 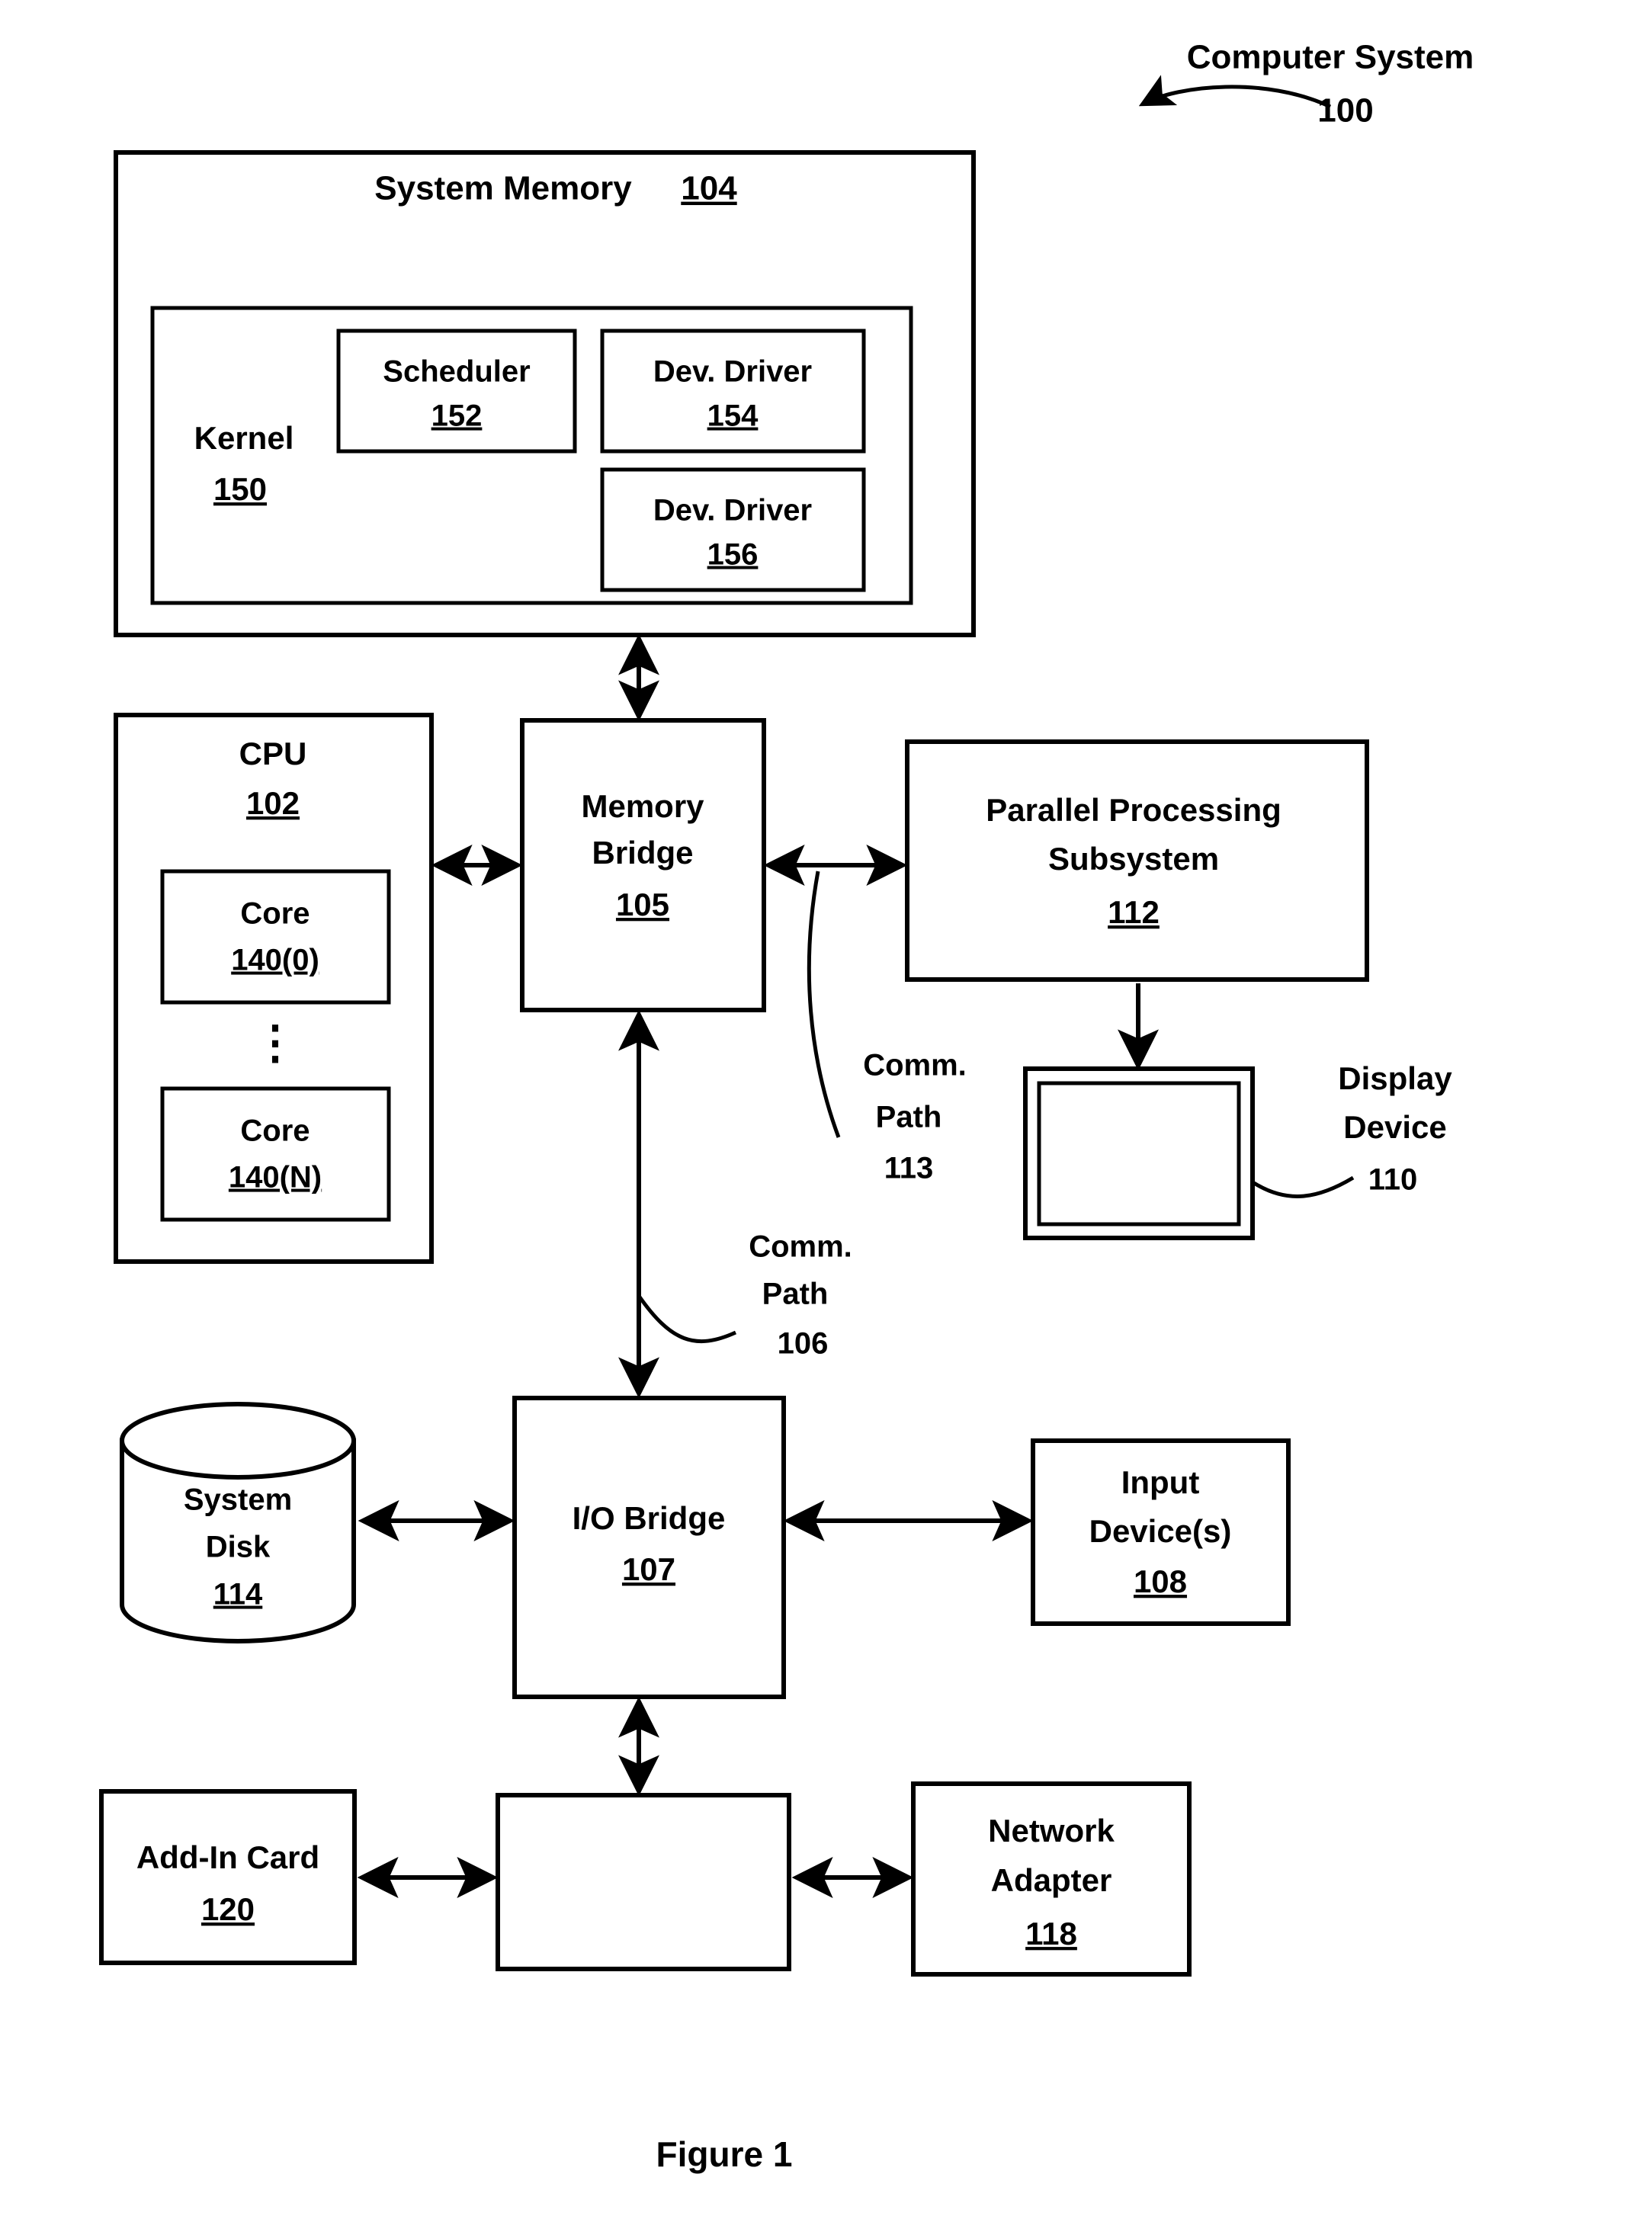 I want to click on pps-label-line2: Subsystem, so click(x=1133, y=859).